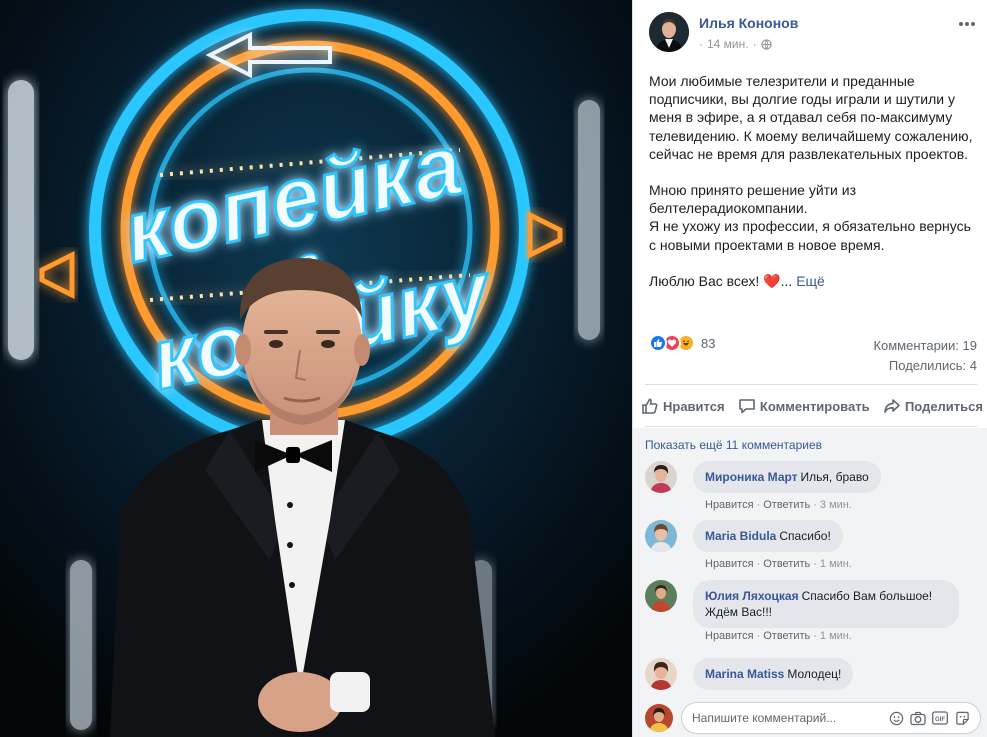 The height and width of the screenshot is (737, 987). I want to click on author-name: Илья Кононов, so click(748, 23).